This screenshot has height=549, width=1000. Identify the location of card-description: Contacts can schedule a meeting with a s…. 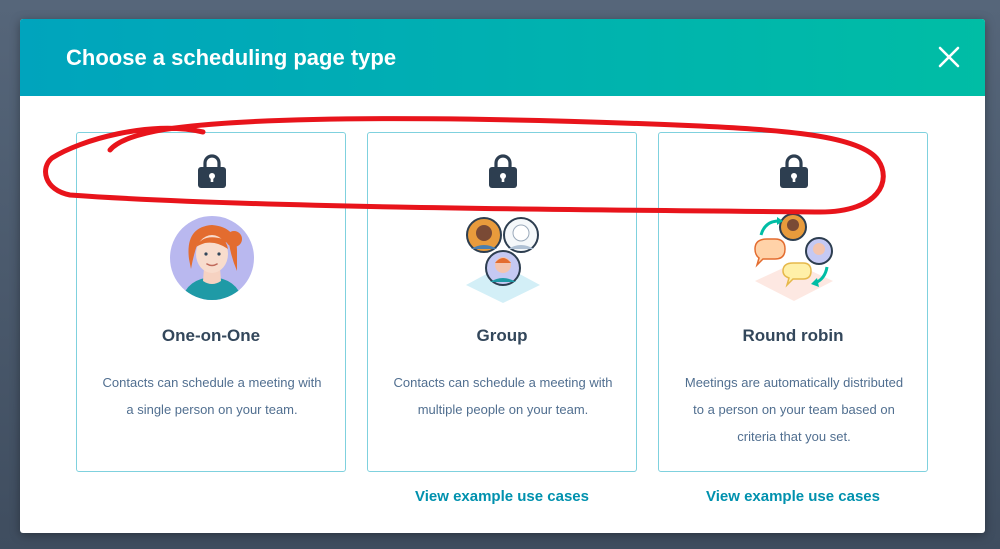
(212, 396).